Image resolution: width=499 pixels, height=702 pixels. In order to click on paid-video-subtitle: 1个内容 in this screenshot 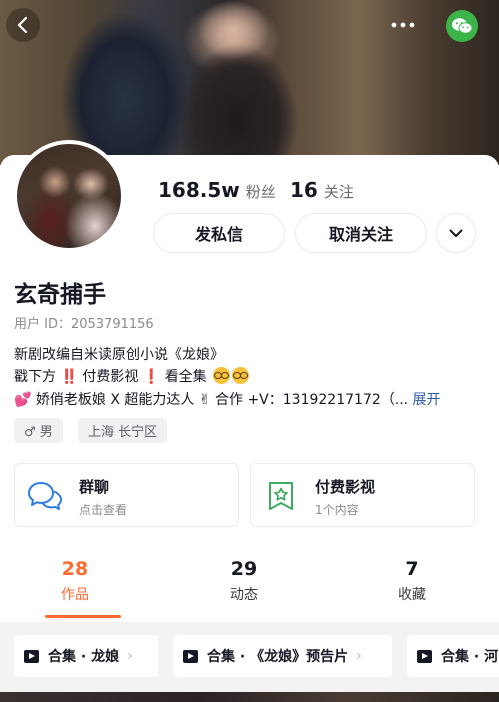, I will do `click(337, 510)`.